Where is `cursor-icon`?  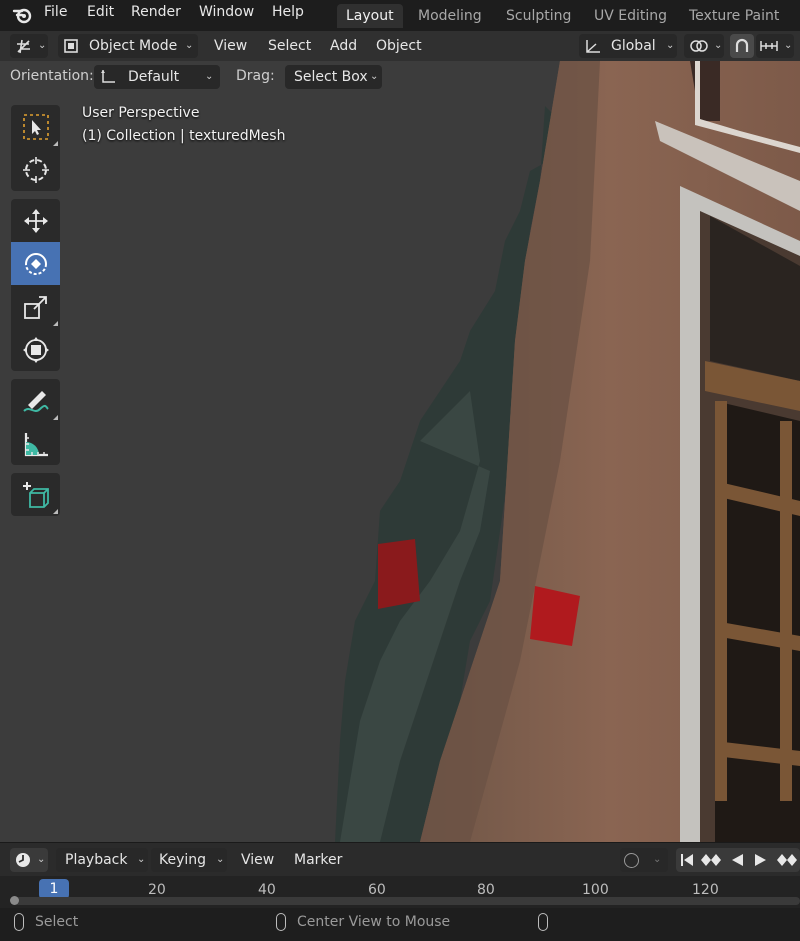
cursor-icon is located at coordinates (35, 169).